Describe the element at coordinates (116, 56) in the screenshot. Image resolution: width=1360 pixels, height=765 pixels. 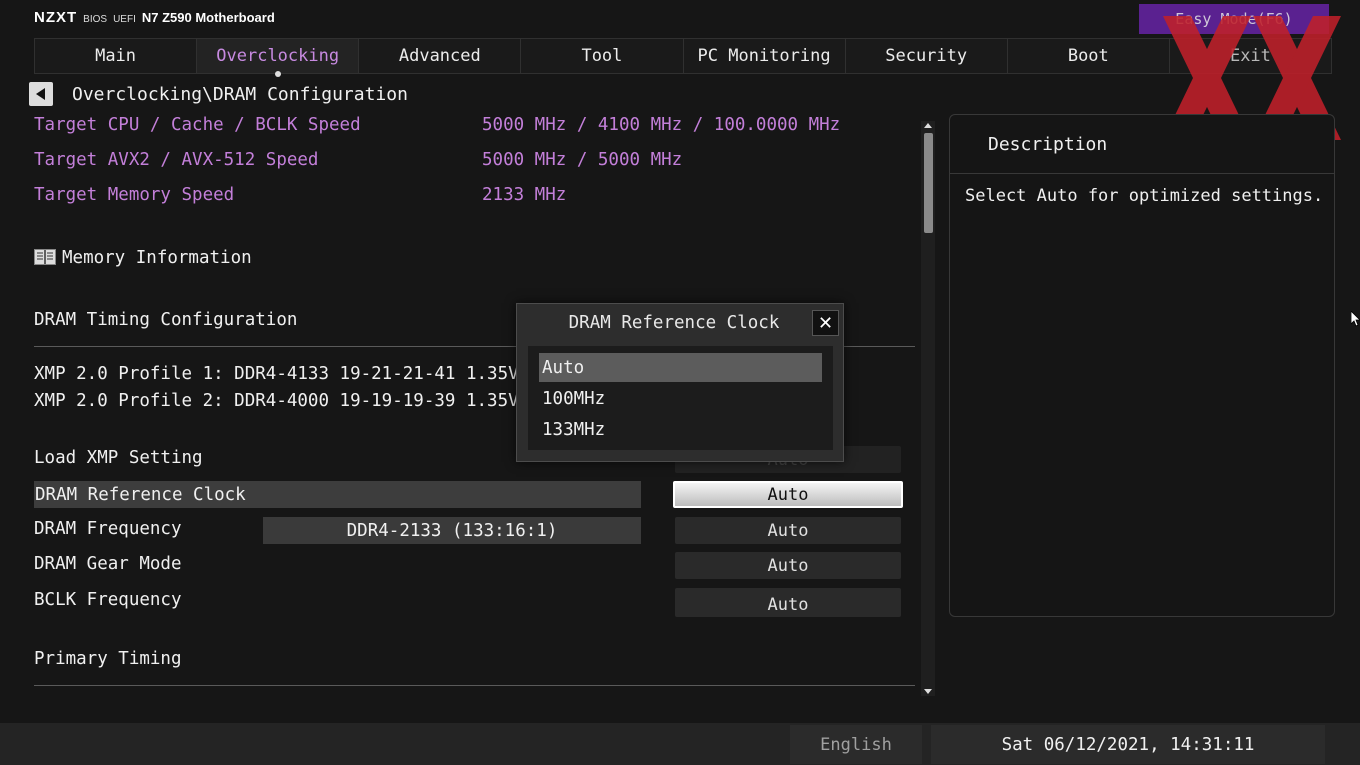
I see `tab-main: Main` at that location.